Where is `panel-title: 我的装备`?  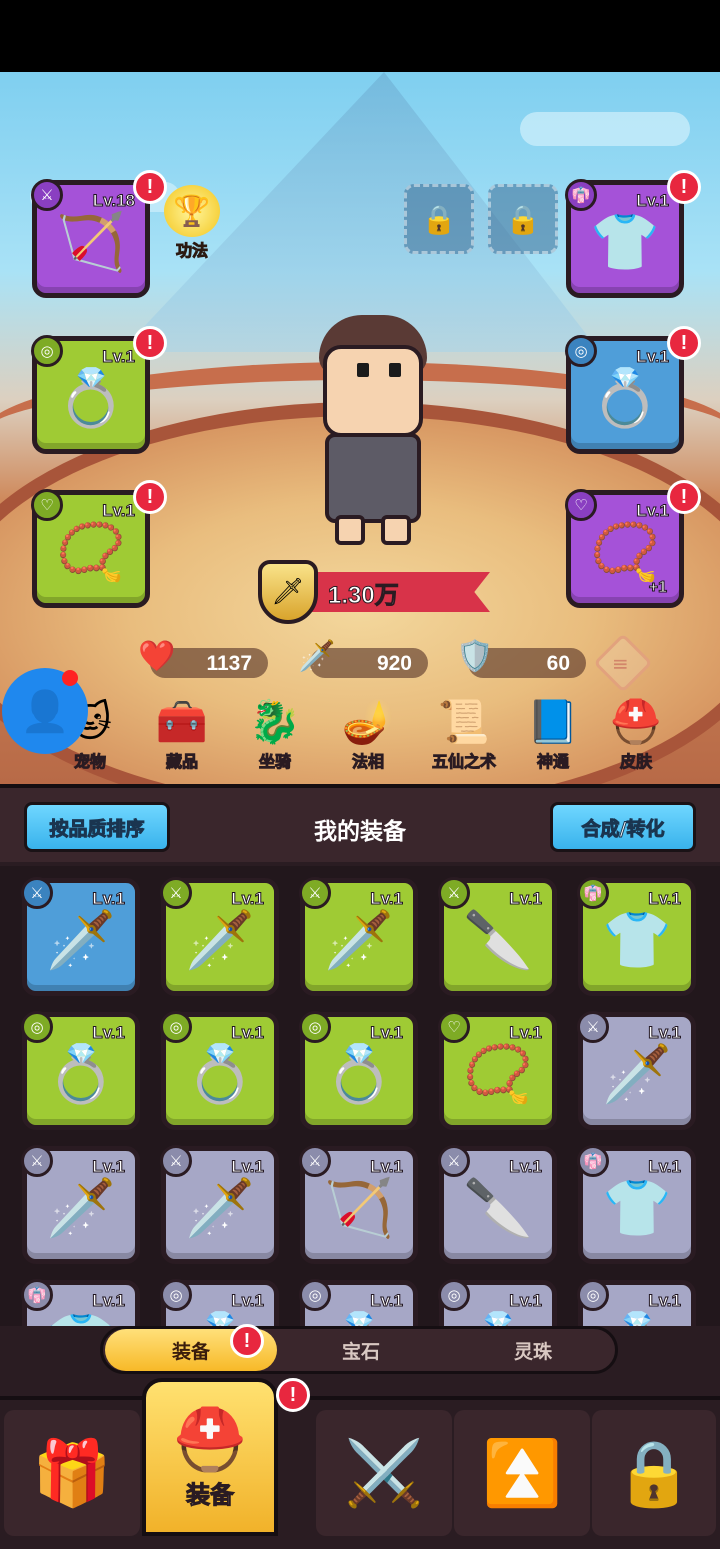
panel-title: 我的装备 is located at coordinates (360, 832).